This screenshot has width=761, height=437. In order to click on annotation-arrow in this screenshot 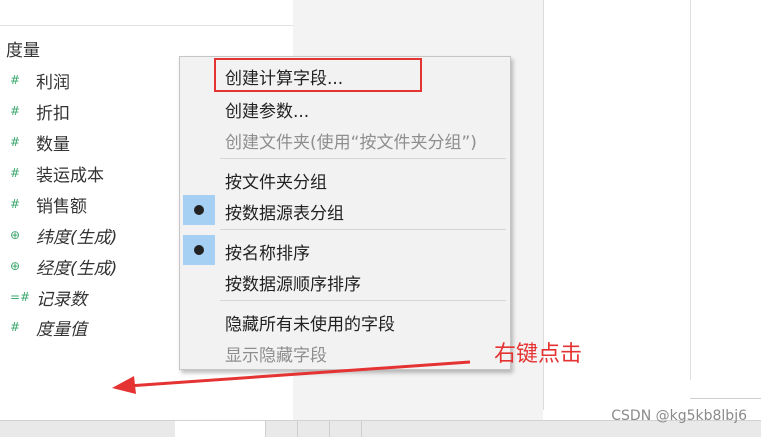, I will do `click(291, 377)`.